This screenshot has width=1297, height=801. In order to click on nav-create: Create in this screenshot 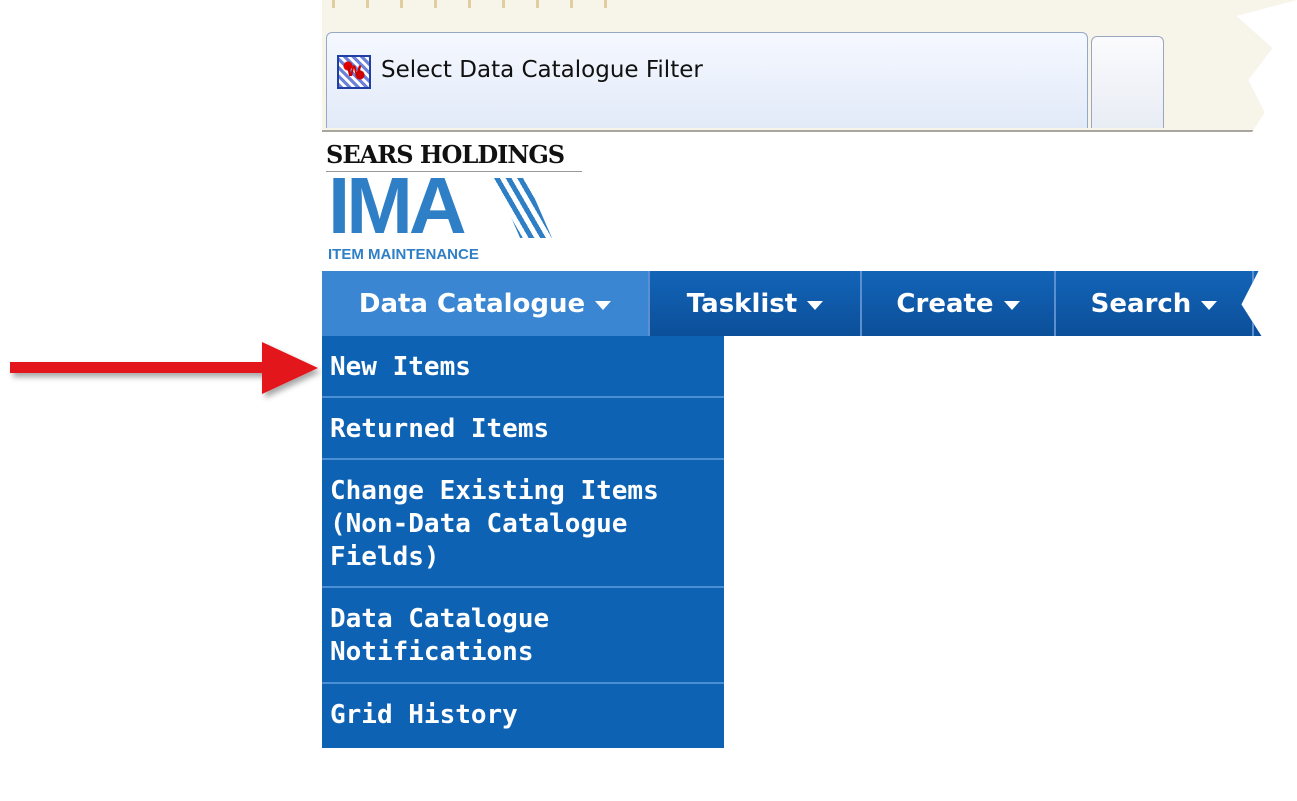, I will do `click(959, 303)`.